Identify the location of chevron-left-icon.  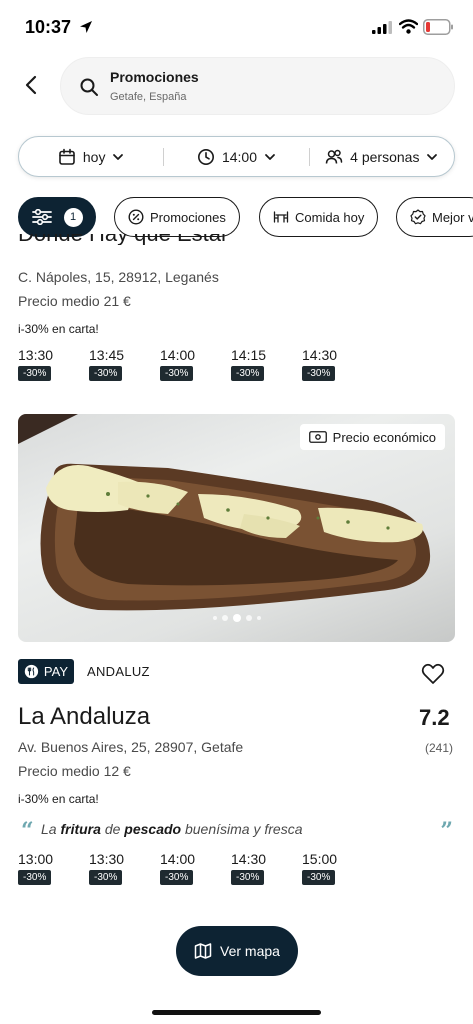
(31, 85).